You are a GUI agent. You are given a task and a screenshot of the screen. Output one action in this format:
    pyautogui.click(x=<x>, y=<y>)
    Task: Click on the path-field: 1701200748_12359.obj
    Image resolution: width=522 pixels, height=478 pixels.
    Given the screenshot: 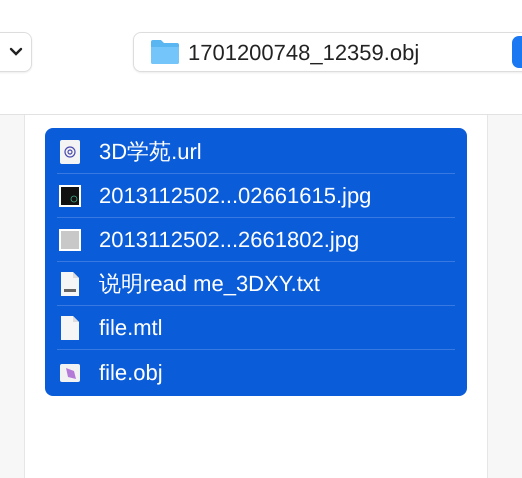 What is the action you would take?
    pyautogui.click(x=327, y=52)
    